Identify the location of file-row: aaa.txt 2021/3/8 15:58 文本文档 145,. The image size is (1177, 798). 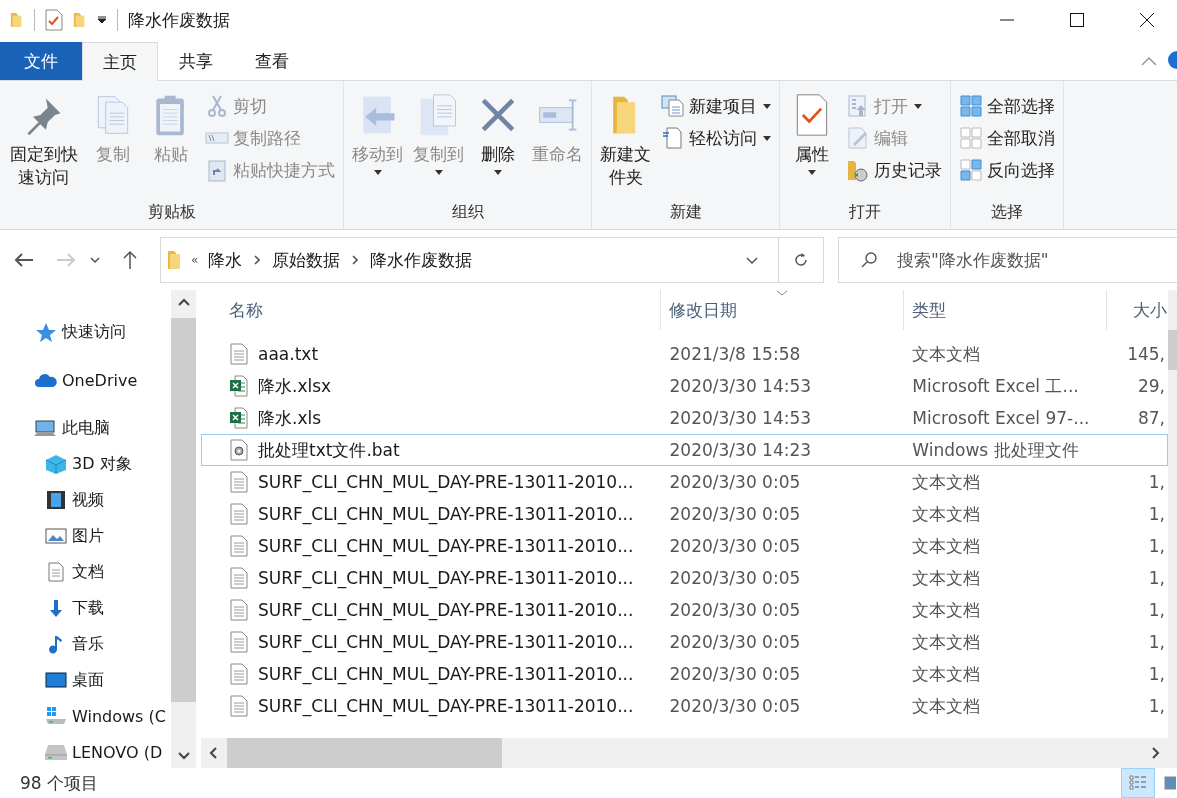
(684, 354).